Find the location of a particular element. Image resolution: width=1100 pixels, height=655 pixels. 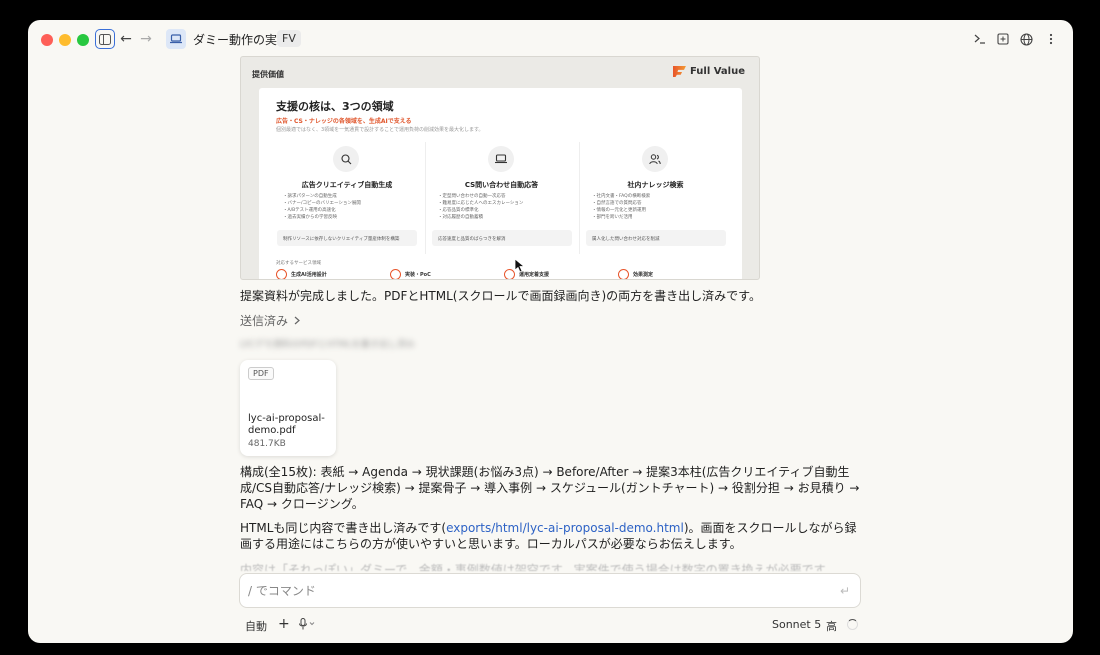

list-item: ・過去実績からの学習反映 is located at coordinates (310, 217).